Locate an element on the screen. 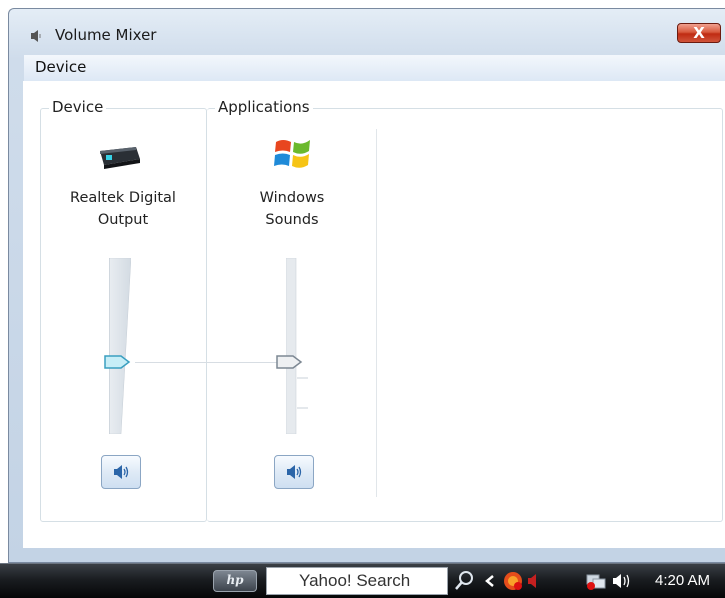 The height and width of the screenshot is (598, 725). search-icon is located at coordinates (464, 582).